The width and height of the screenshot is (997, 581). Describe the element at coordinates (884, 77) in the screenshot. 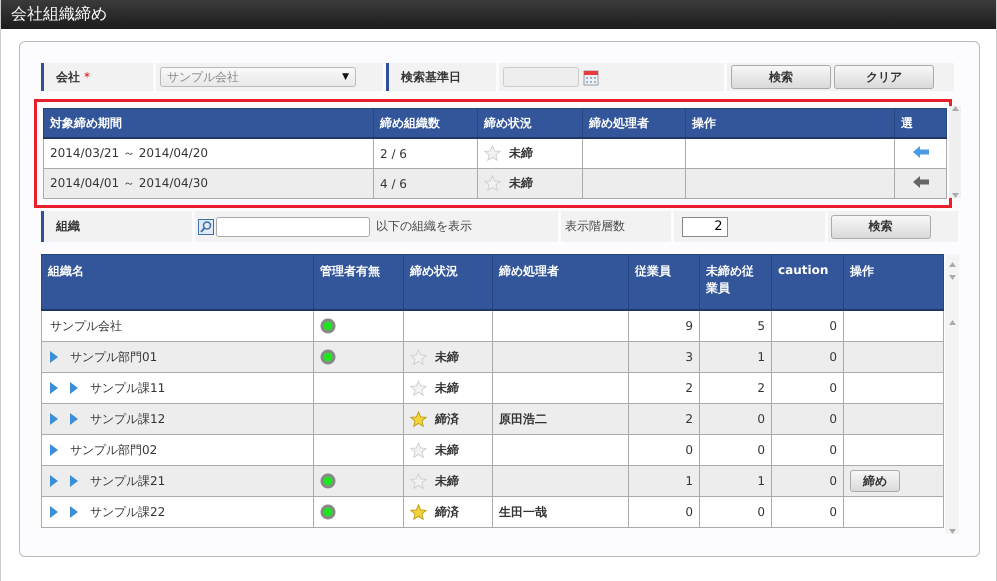

I see `clear-button: クリア` at that location.